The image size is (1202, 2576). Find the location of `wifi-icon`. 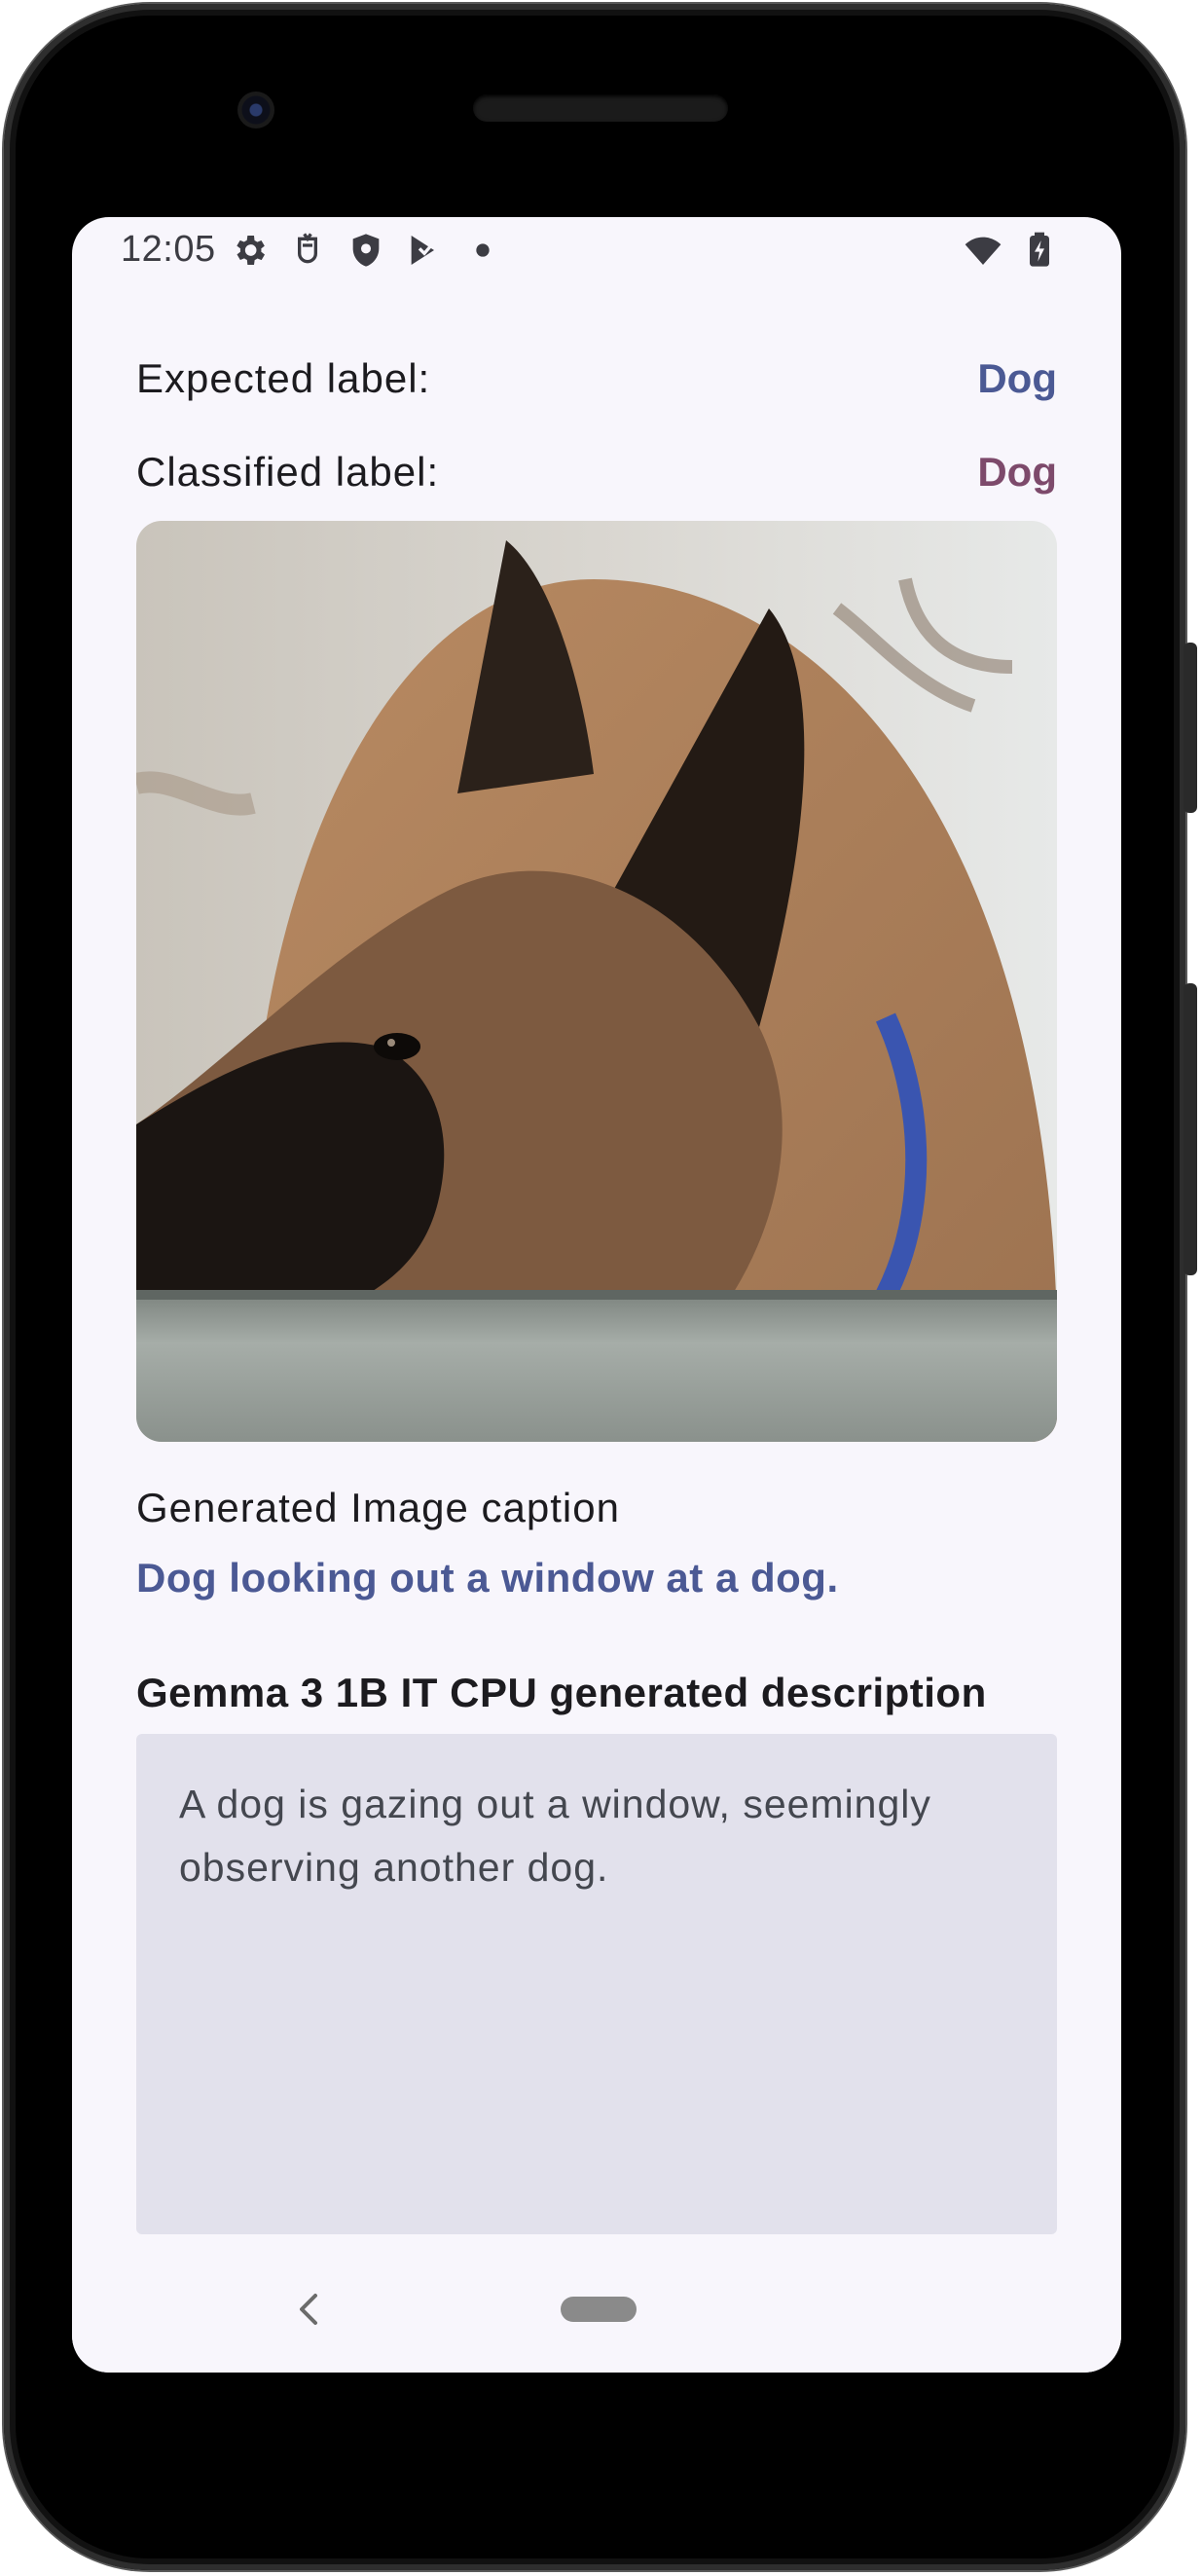

wifi-icon is located at coordinates (983, 251).